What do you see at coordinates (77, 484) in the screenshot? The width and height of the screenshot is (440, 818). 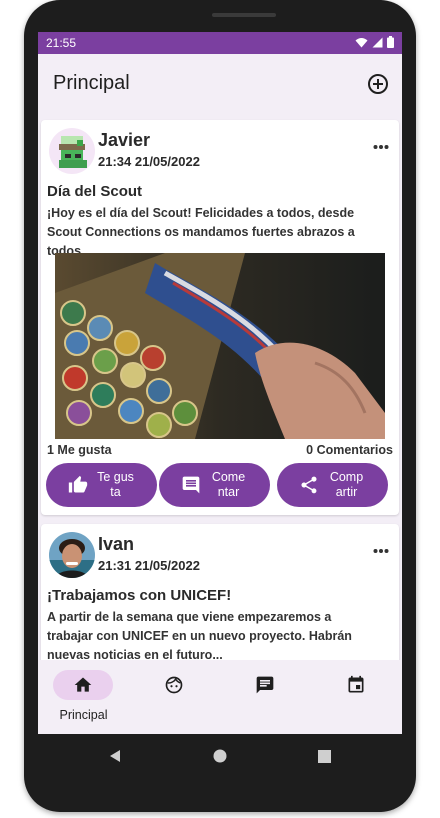 I see `thumb-up-icon` at bounding box center [77, 484].